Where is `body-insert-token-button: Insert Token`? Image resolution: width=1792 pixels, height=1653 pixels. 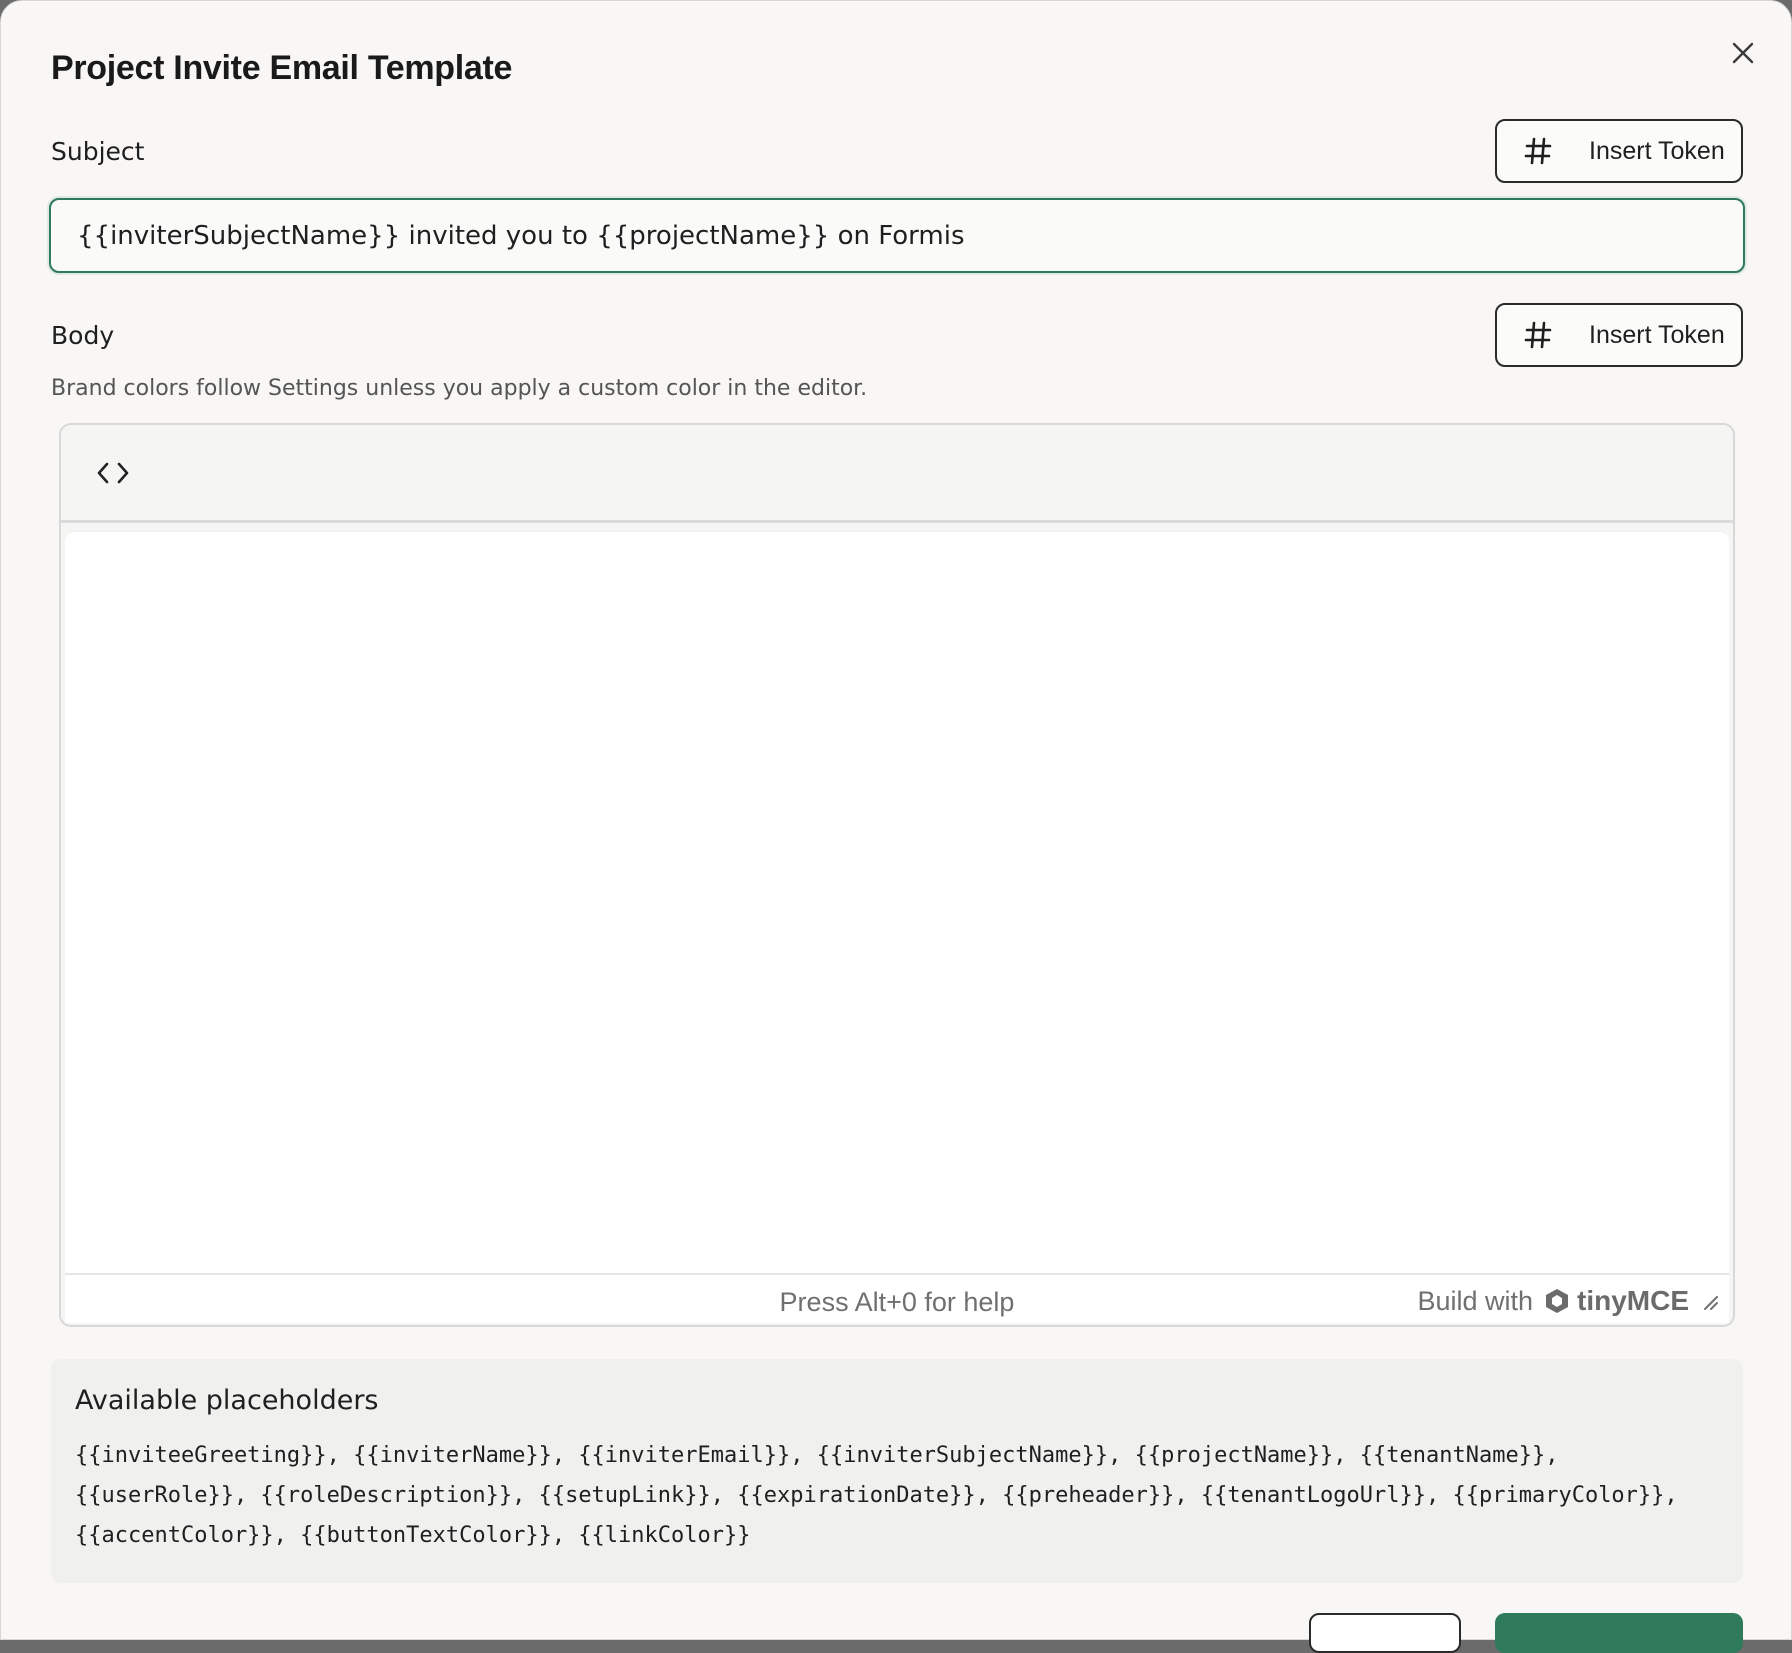
body-insert-token-button: Insert Token is located at coordinates (1619, 335).